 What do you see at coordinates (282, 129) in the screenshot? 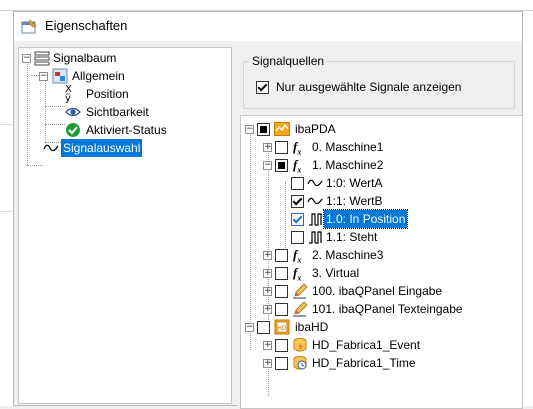
I see `ibapda-icon` at bounding box center [282, 129].